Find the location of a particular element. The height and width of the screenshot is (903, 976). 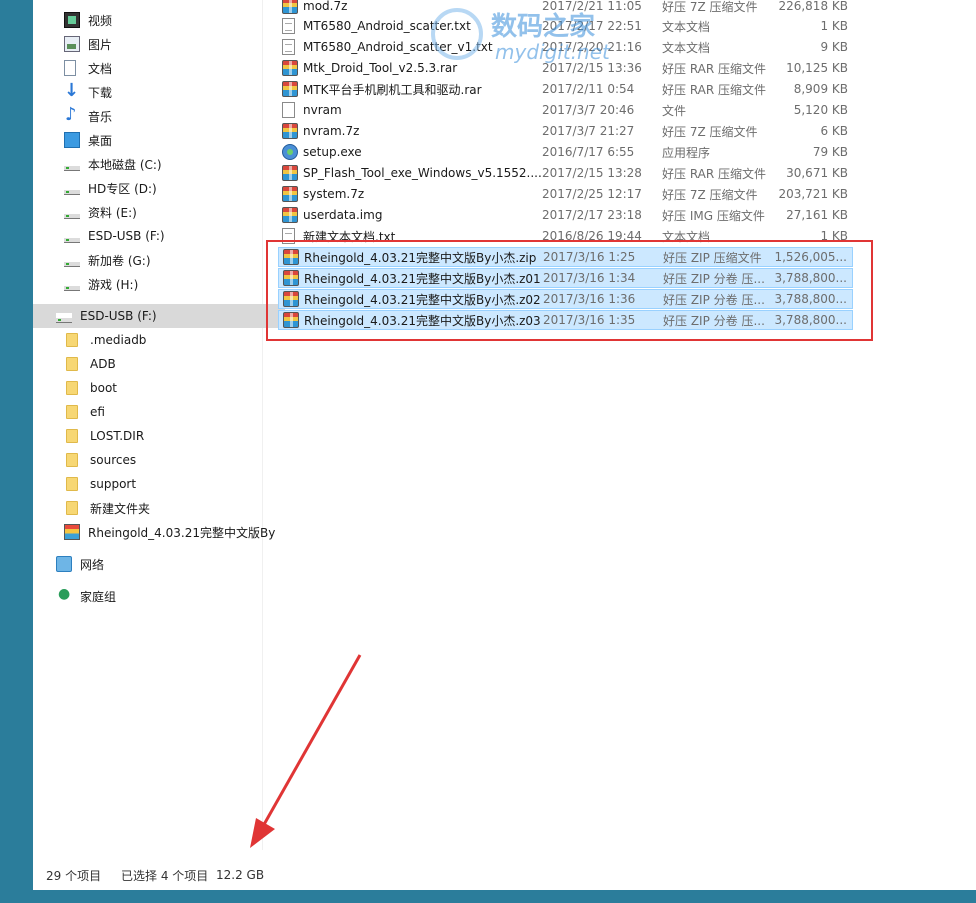

file-row: nvram.7z 2017/3/7 21:27 好压 7Z 压缩文件 6 KB is located at coordinates (565, 131).